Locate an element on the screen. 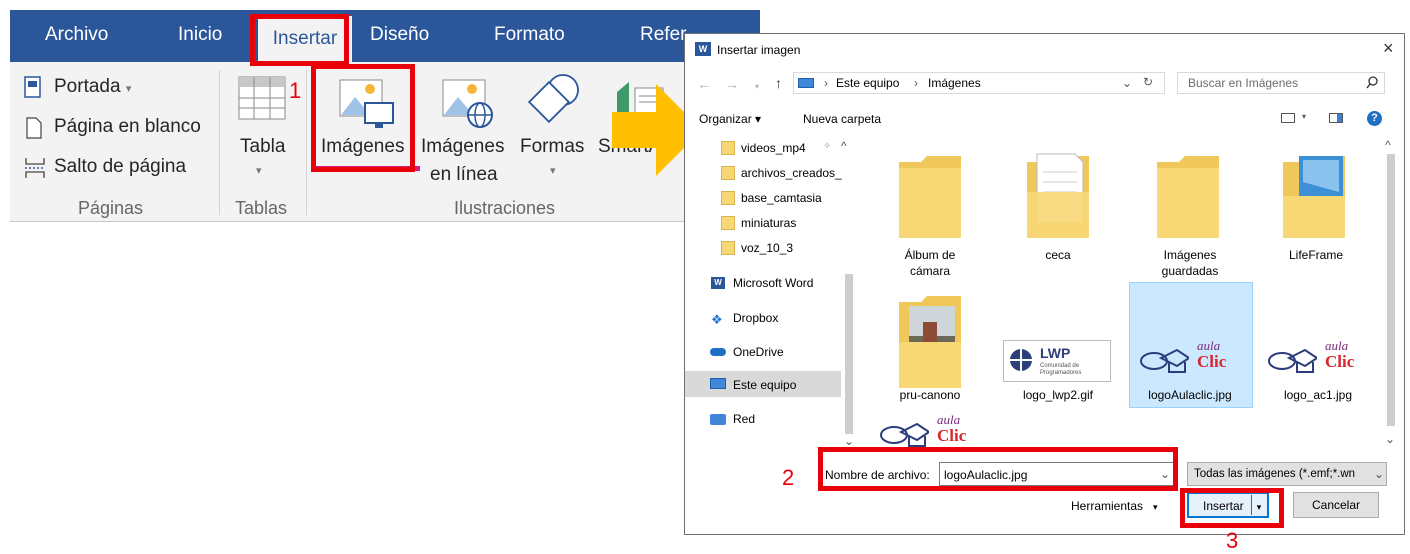 The width and height of the screenshot is (1410, 554). cover-page-icon is located at coordinates (33, 87).